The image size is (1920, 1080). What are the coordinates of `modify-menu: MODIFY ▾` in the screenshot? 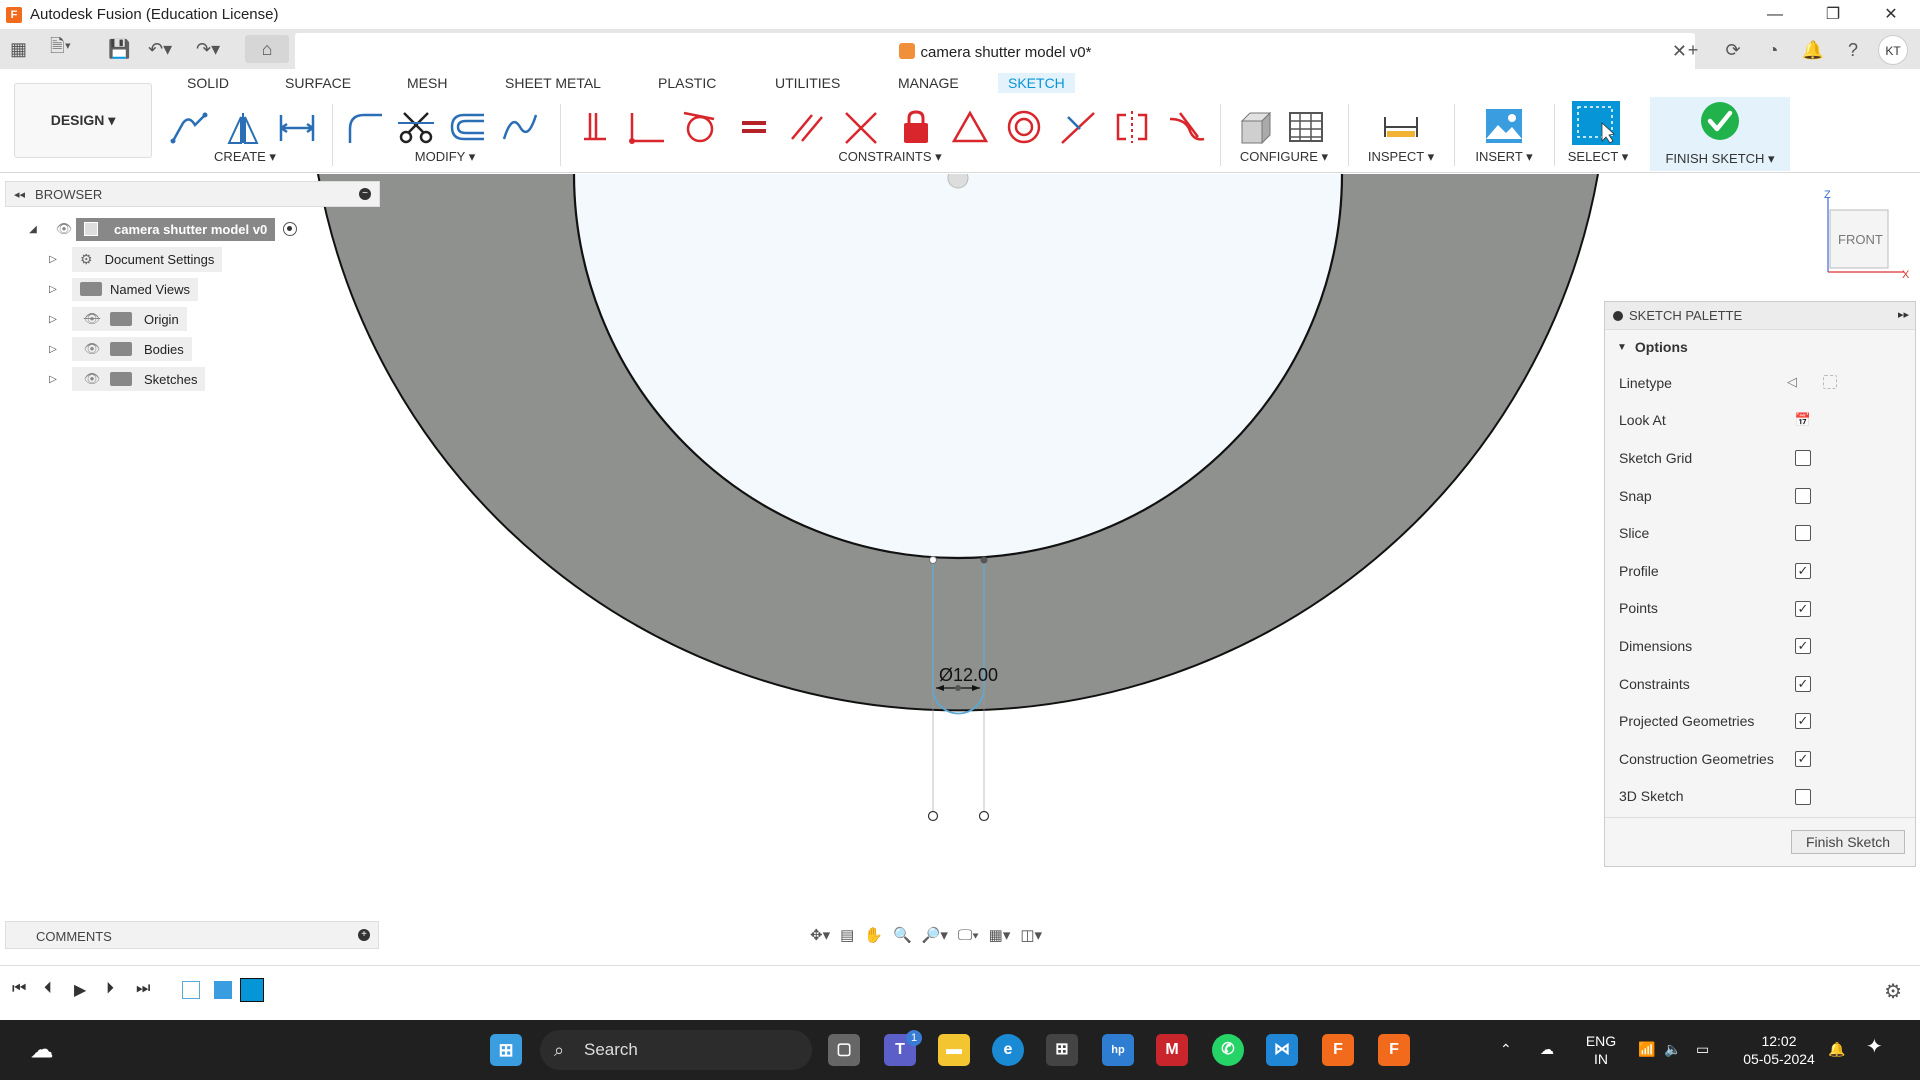 It's located at (445, 157).